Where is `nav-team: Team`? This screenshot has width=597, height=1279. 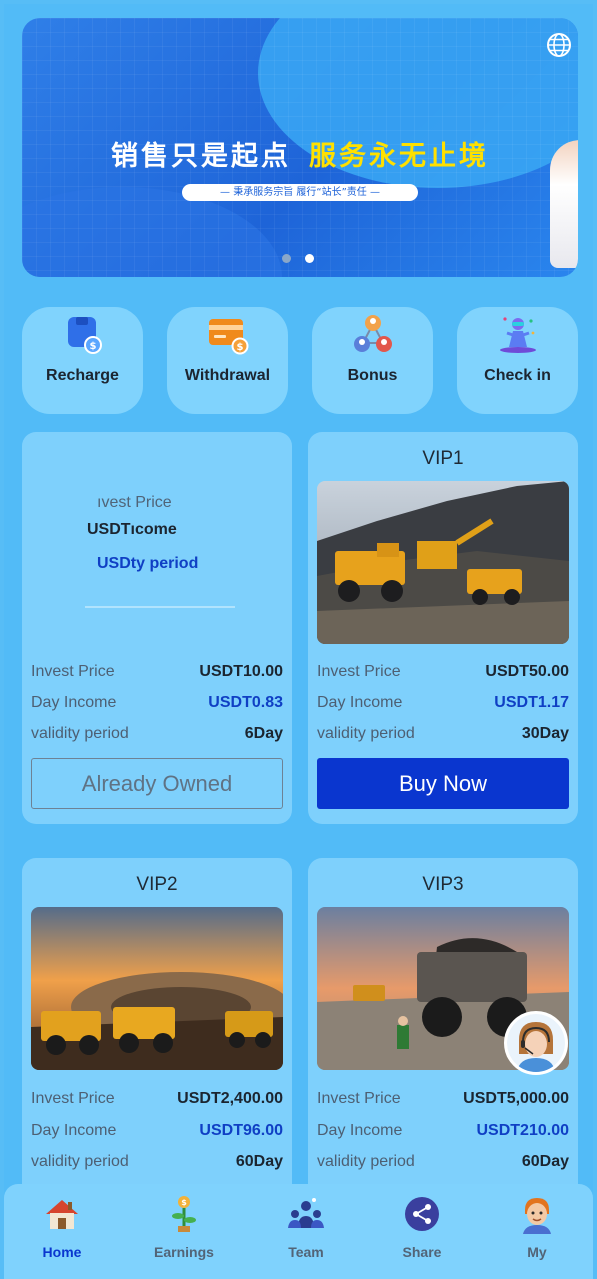
nav-team: Team is located at coordinates (306, 1227).